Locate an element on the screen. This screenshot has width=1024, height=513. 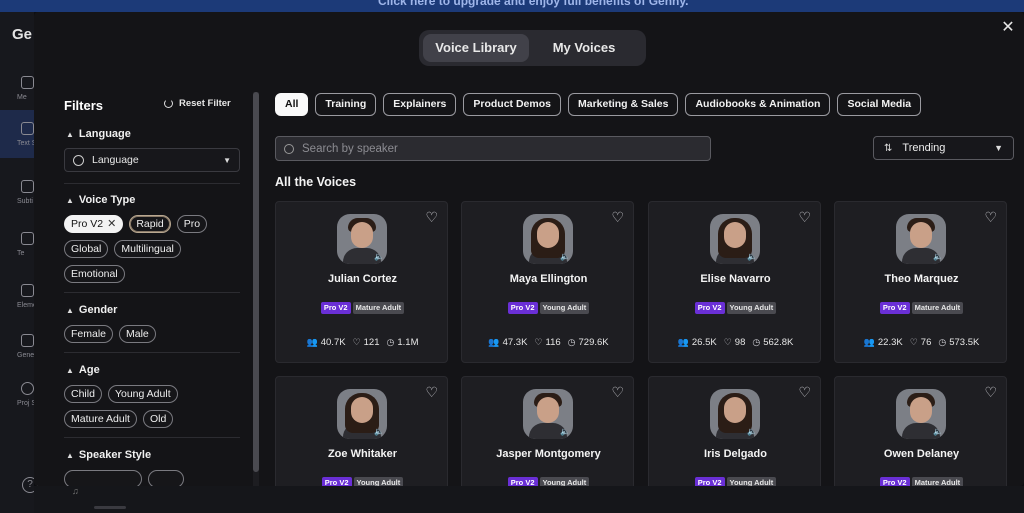
gender-heading: Gender is located at coordinates (98, 310).